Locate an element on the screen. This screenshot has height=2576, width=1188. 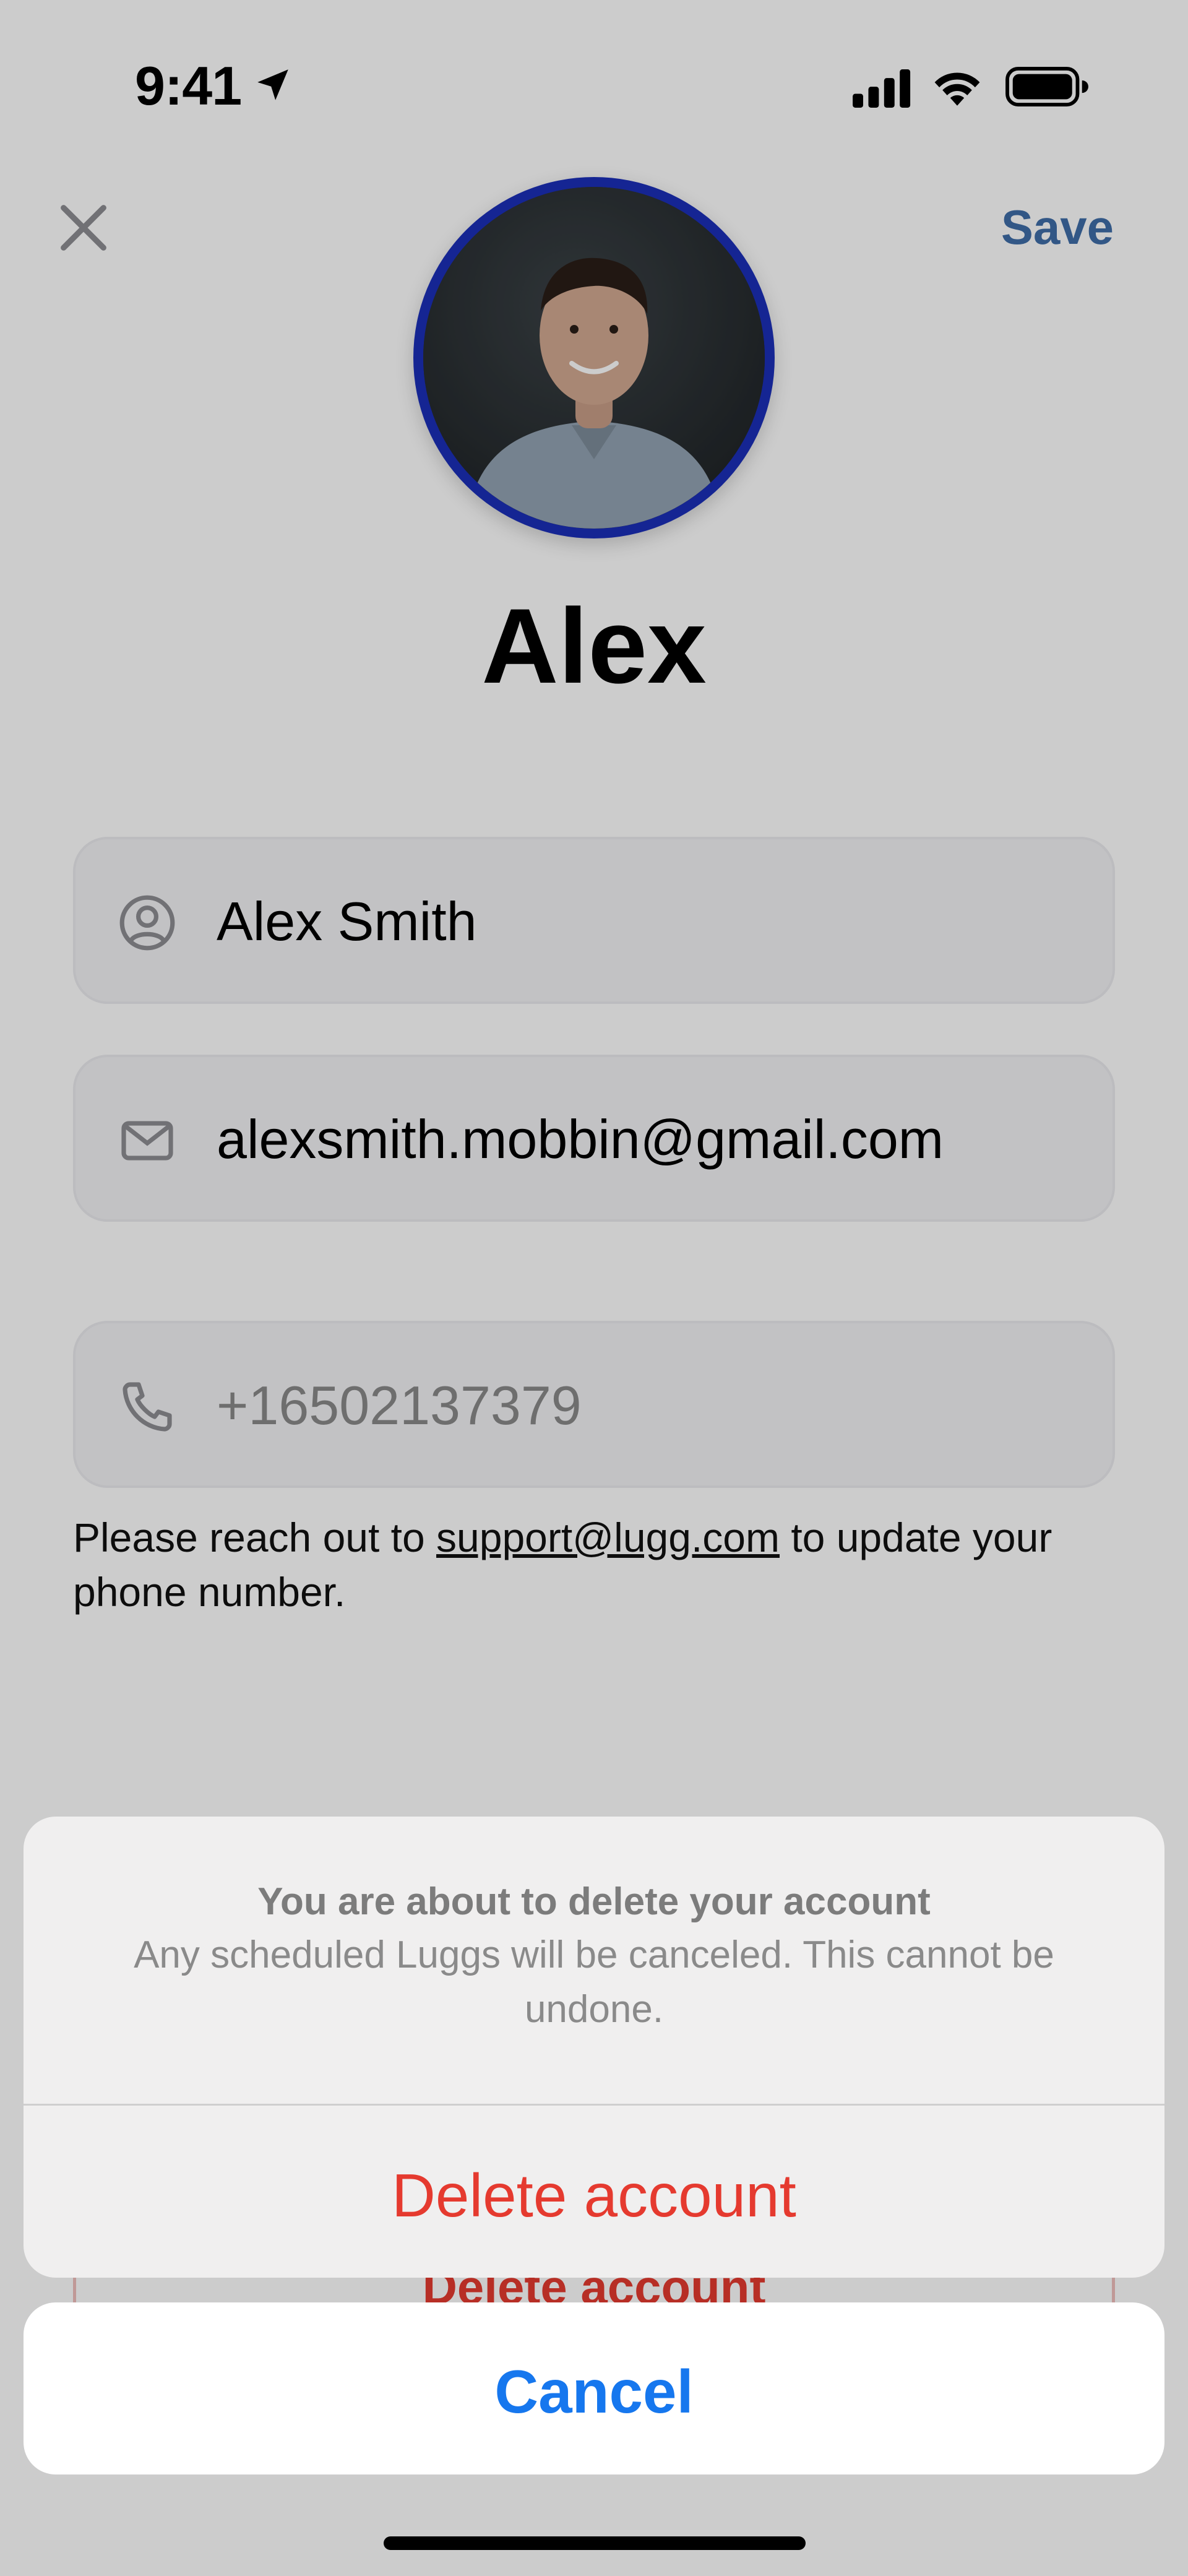
confirm-delete-label: Delete account is located at coordinates (594, 2195).